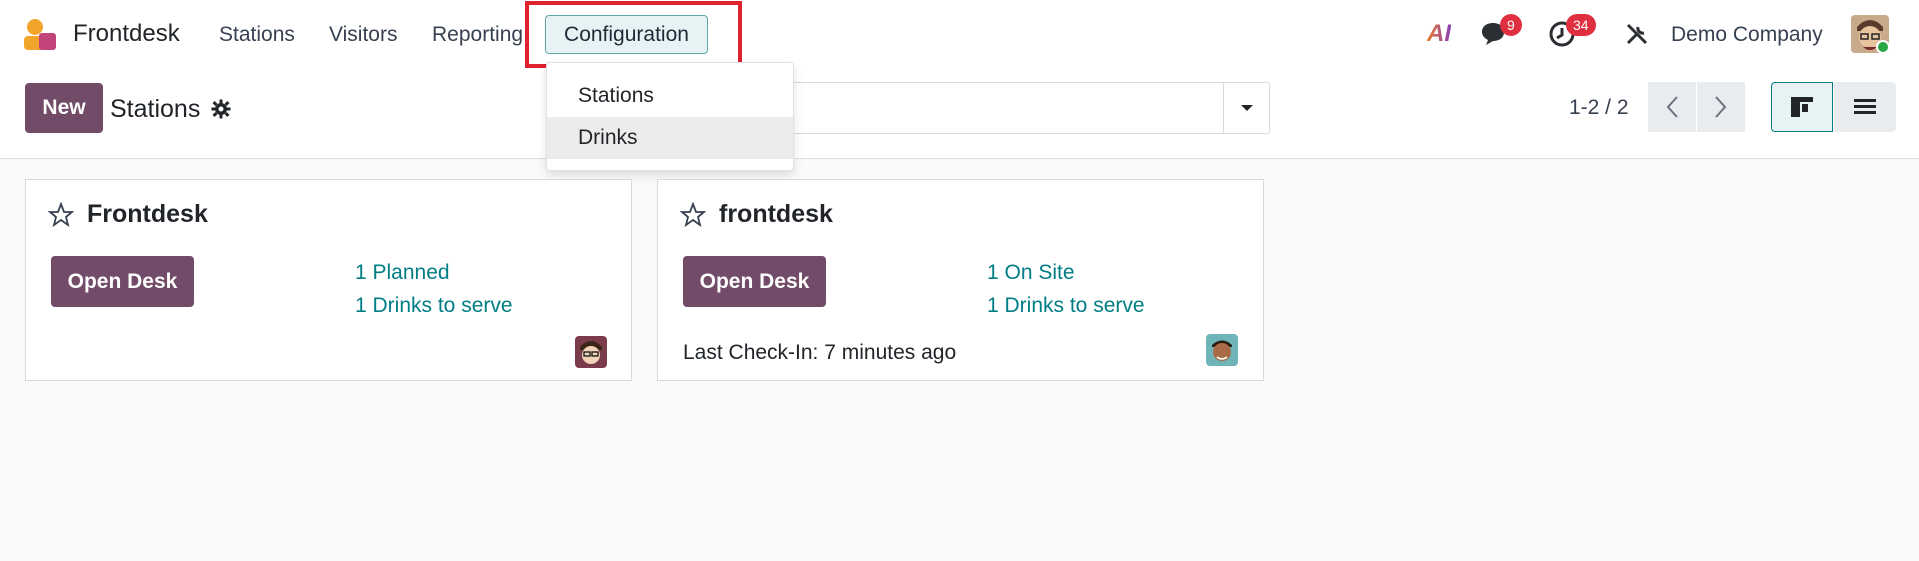  What do you see at coordinates (1439, 34) in the screenshot?
I see `ai-icon: AI` at bounding box center [1439, 34].